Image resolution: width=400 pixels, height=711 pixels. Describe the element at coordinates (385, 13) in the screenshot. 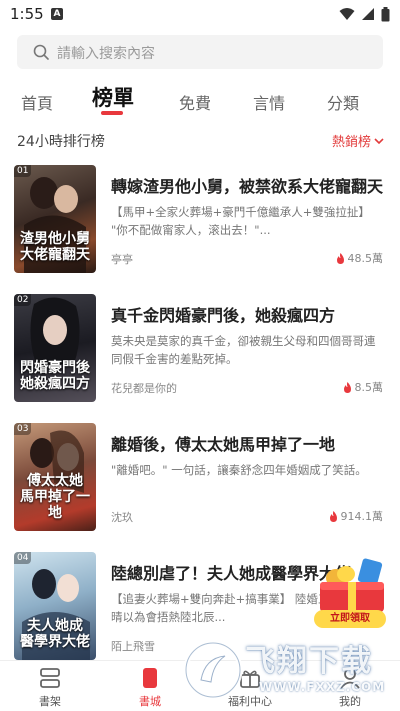

I see `battery-icon` at that location.